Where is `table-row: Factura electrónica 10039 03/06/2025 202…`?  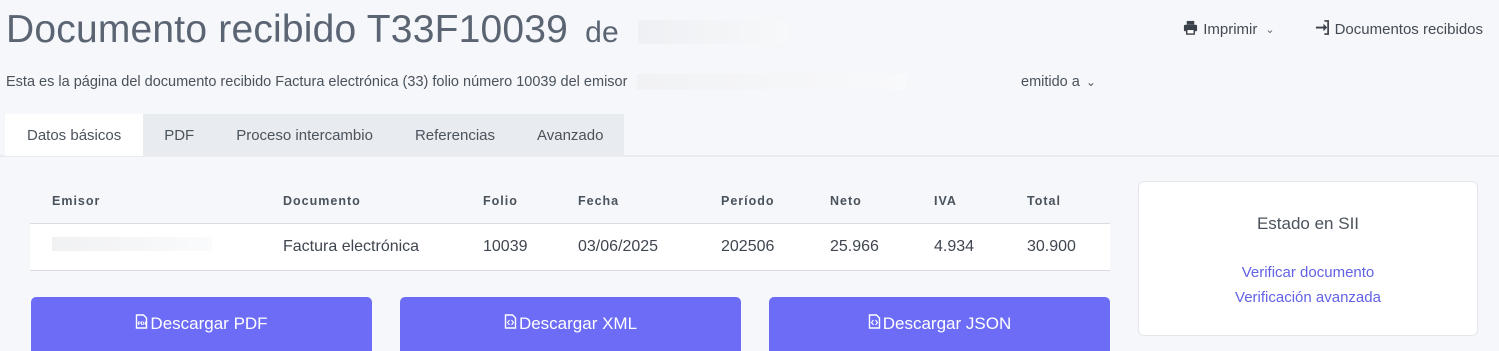 table-row: Factura electrónica 10039 03/06/2025 202… is located at coordinates (570, 247).